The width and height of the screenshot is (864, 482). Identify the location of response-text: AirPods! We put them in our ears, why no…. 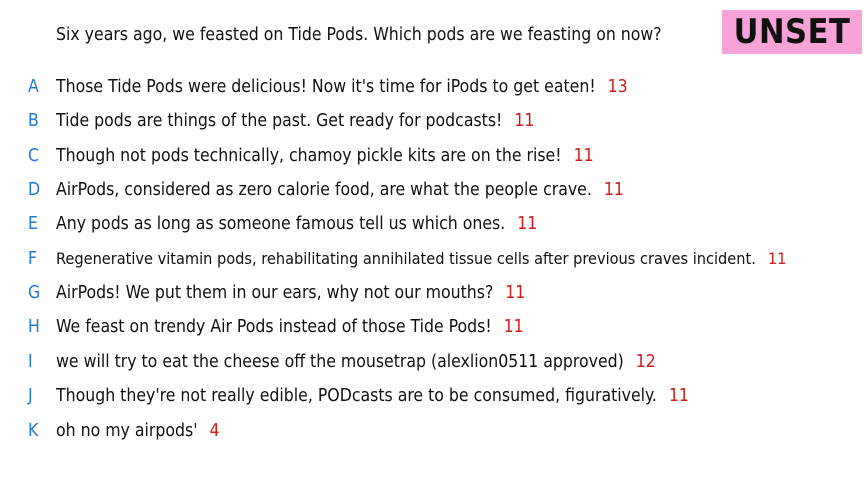
(275, 293).